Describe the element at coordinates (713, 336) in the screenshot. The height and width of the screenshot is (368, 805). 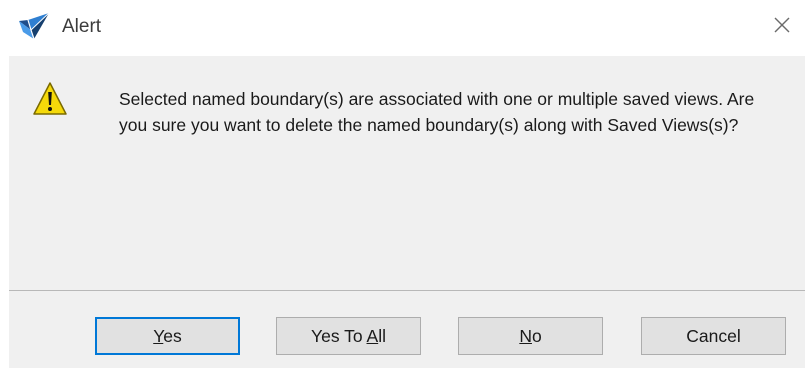
I see `cancel-button: Cancel` at that location.